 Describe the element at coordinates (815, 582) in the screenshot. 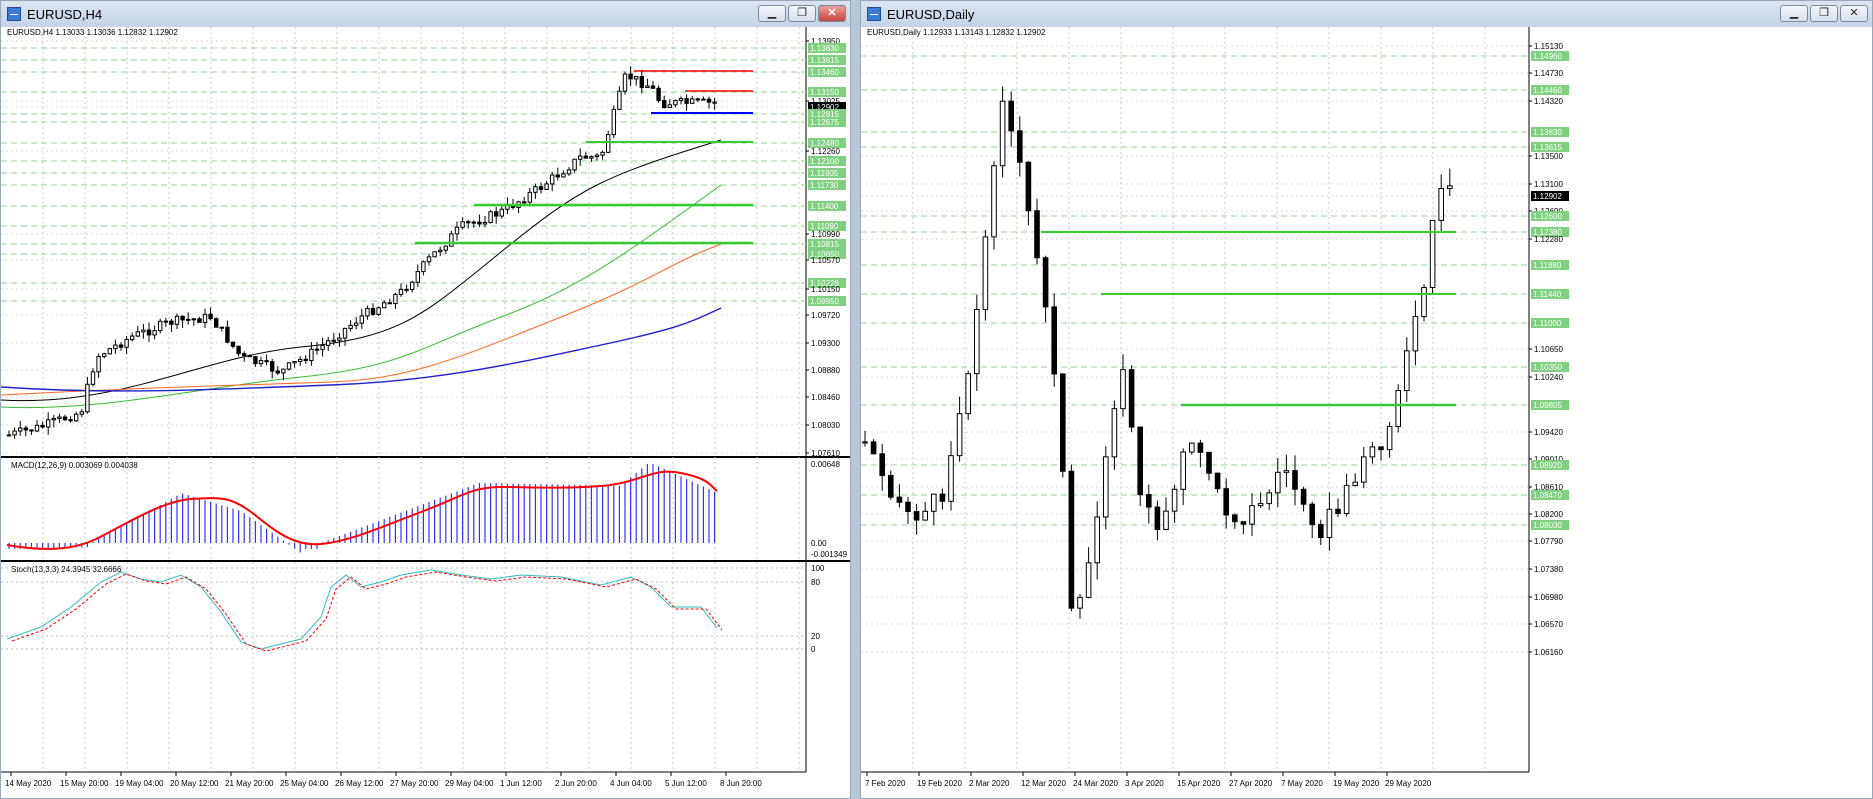

I see `stoch-tick: 80` at that location.